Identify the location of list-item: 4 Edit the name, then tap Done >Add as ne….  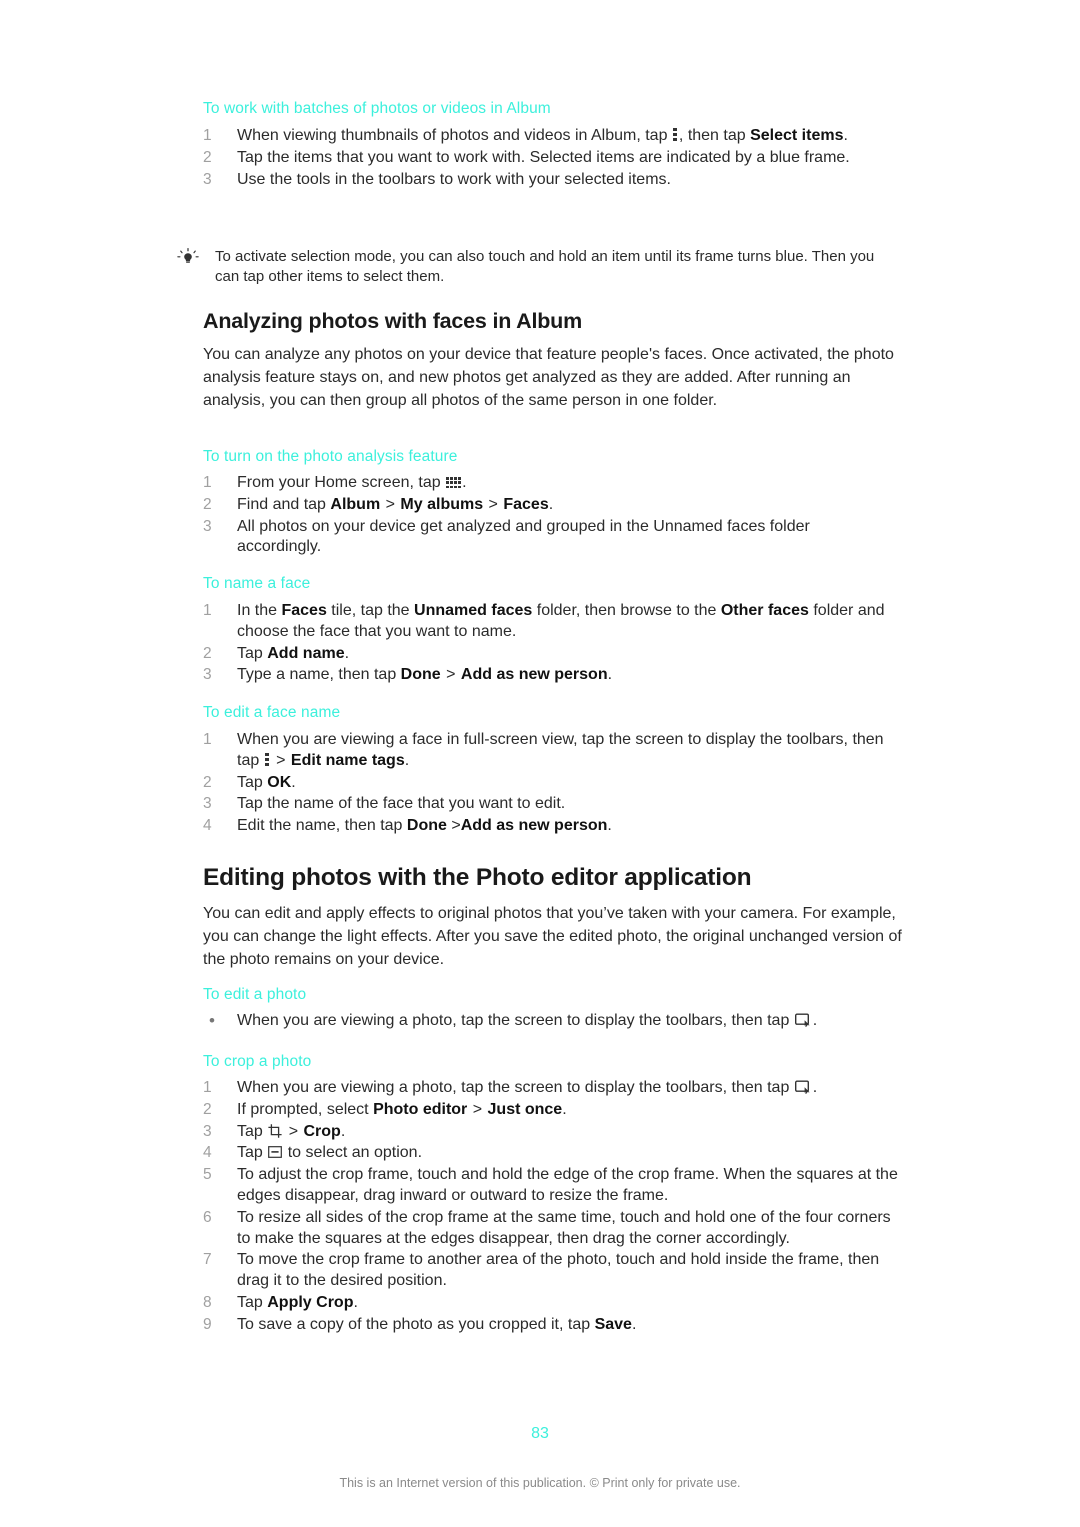
(548, 826).